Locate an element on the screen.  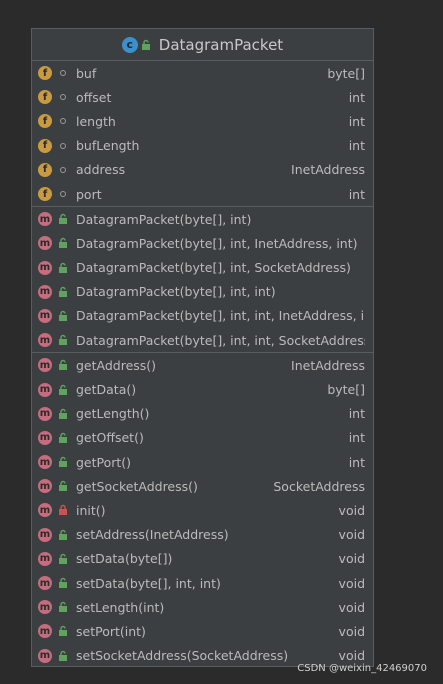
private-lock-icon is located at coordinates (63, 510).